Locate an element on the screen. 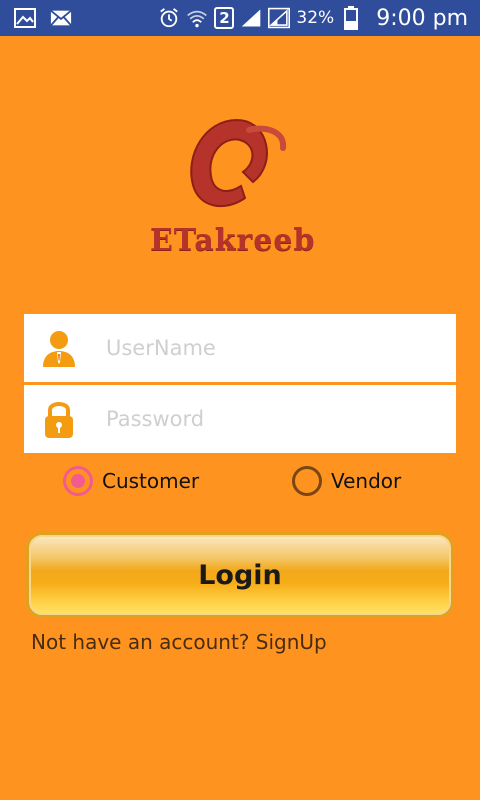 This screenshot has width=480, height=800. radio-customer: Customer is located at coordinates (131, 481).